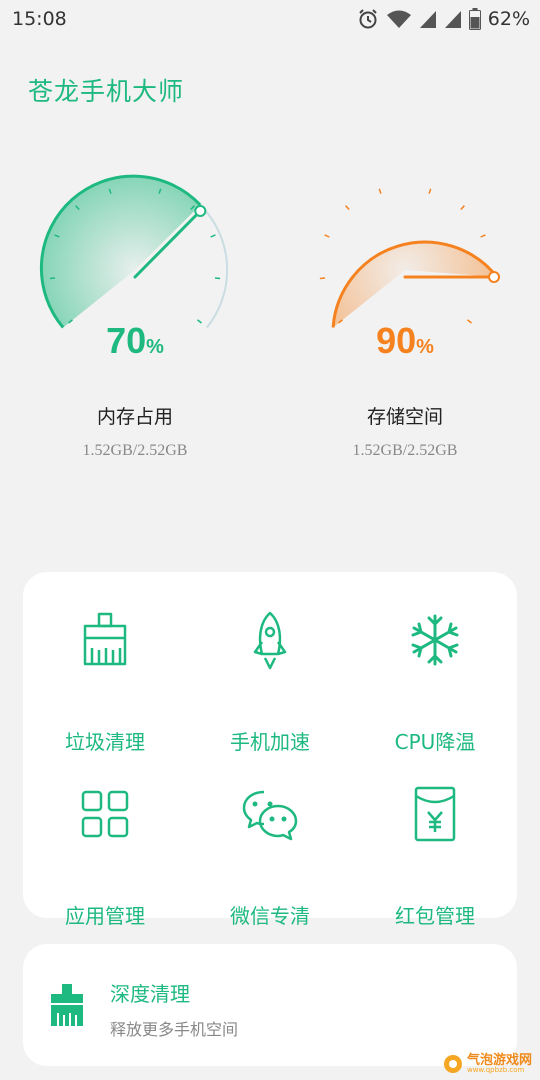 This screenshot has width=540, height=1080. What do you see at coordinates (270, 685) in the screenshot?
I see `tool-speed-up: 手机加速` at bounding box center [270, 685].